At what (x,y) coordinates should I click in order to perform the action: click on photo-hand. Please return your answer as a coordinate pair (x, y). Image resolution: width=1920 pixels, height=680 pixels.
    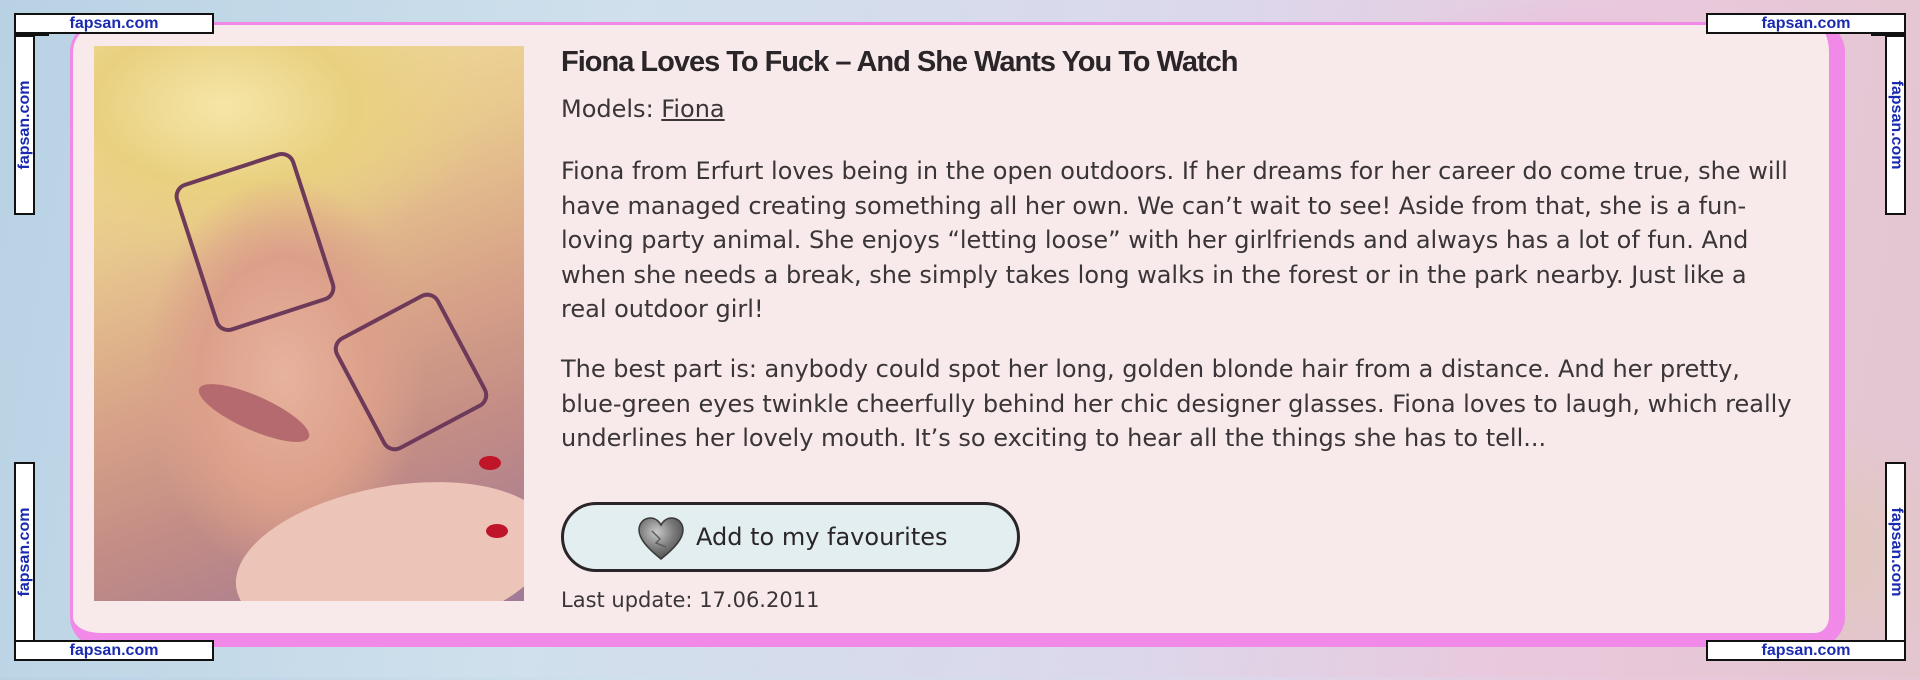
    Looking at the image, I should click on (373, 530).